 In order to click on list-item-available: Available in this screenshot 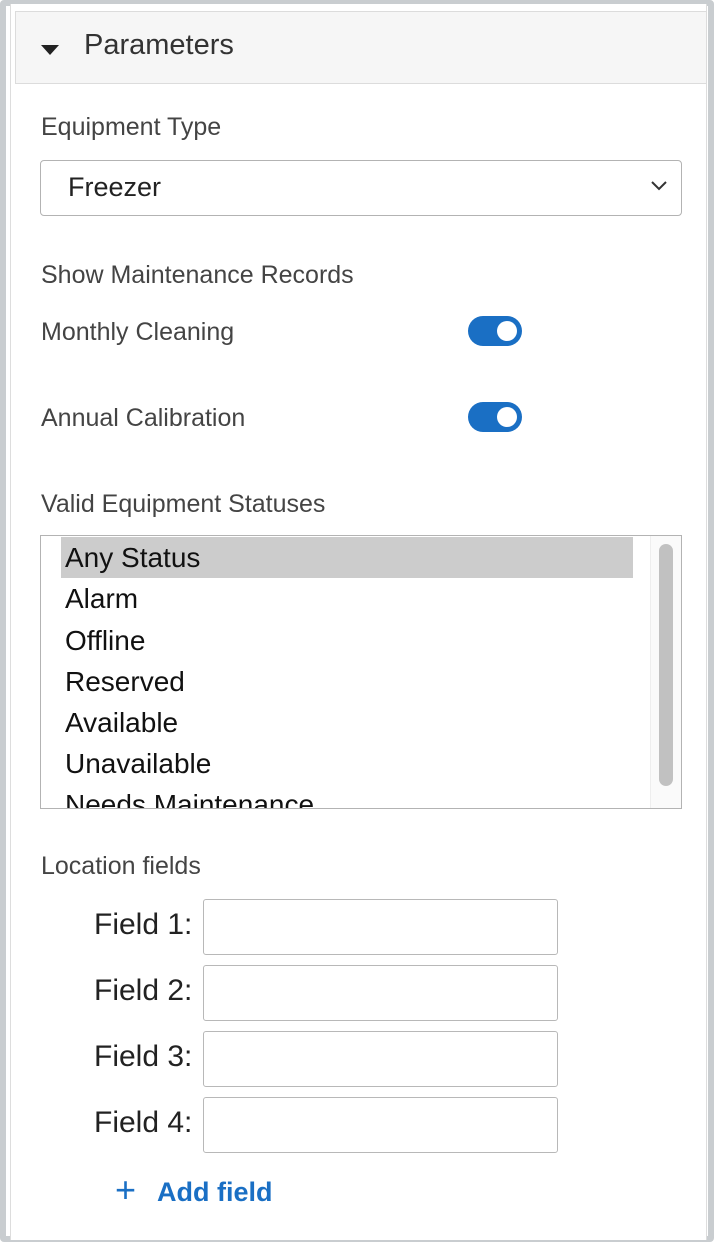, I will do `click(347, 722)`.